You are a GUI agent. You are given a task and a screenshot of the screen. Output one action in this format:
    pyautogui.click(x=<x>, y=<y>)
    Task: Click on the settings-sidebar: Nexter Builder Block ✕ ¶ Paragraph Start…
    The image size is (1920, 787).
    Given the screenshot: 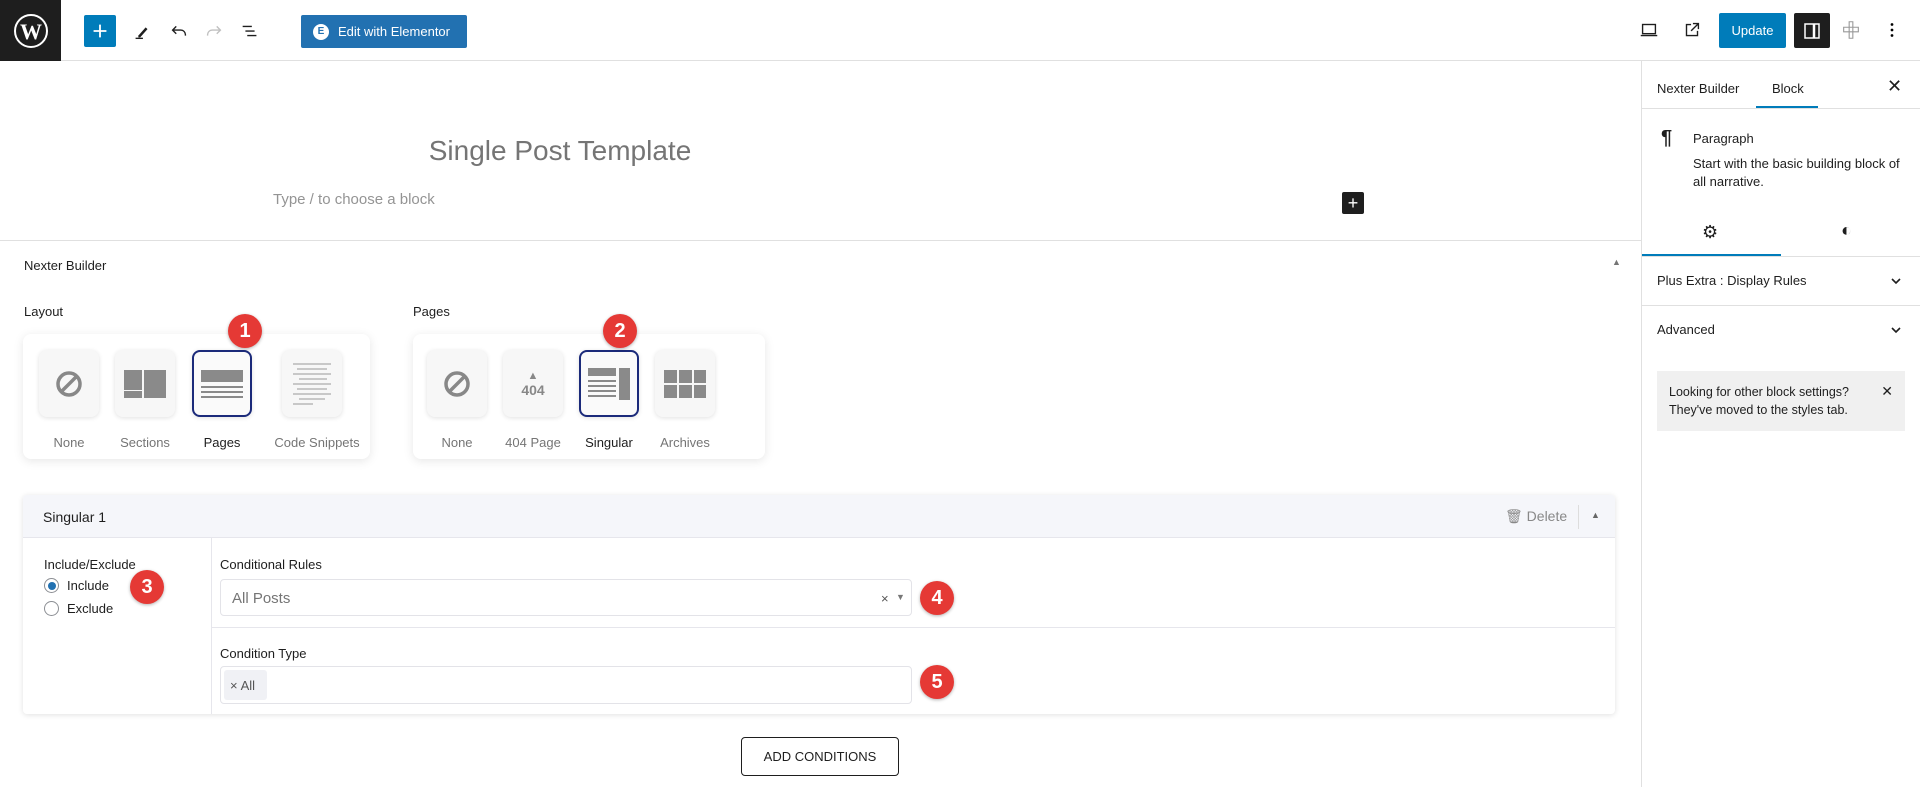 What is the action you would take?
    pyautogui.click(x=1780, y=424)
    